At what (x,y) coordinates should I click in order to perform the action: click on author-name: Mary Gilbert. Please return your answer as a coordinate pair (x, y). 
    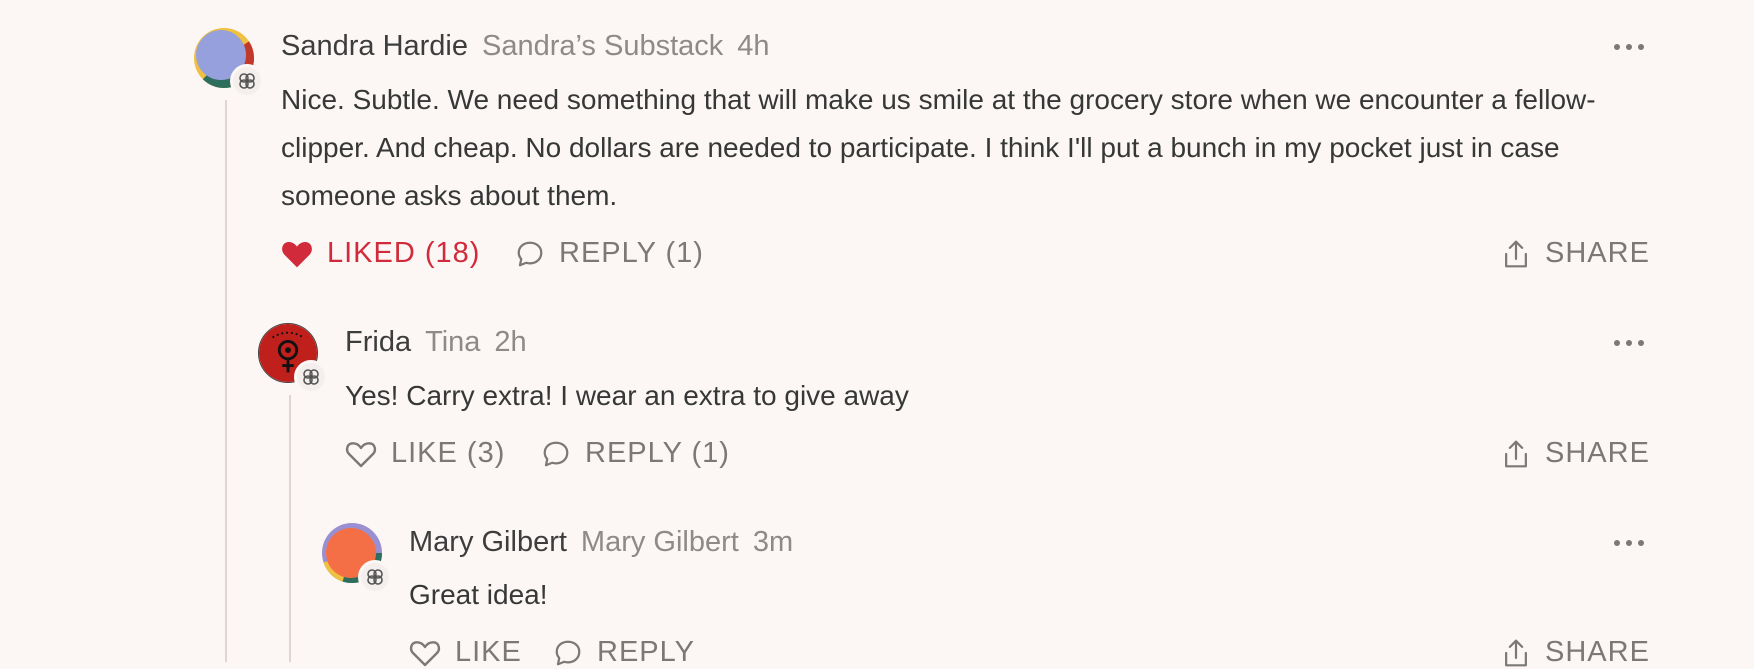
    Looking at the image, I should click on (488, 542).